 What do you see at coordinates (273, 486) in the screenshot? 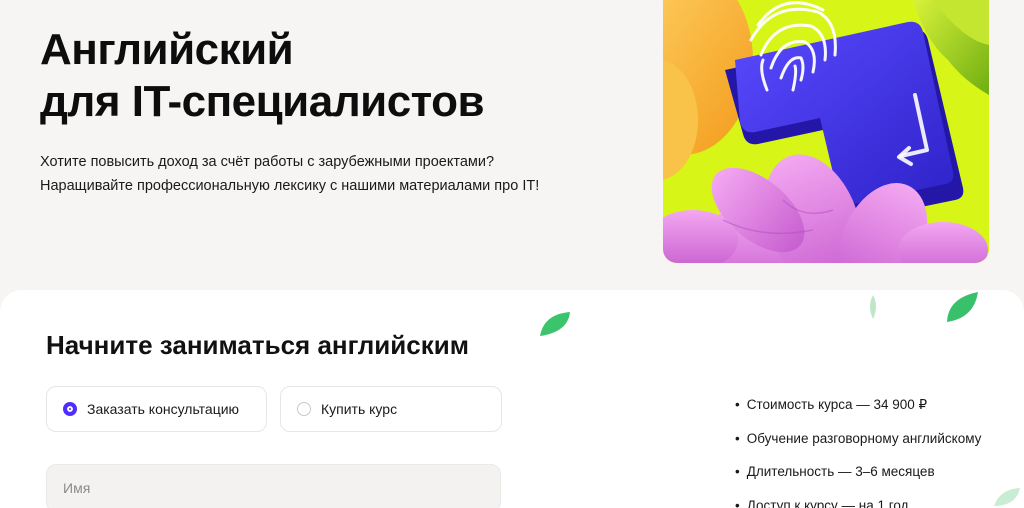
I see `name-input` at bounding box center [273, 486].